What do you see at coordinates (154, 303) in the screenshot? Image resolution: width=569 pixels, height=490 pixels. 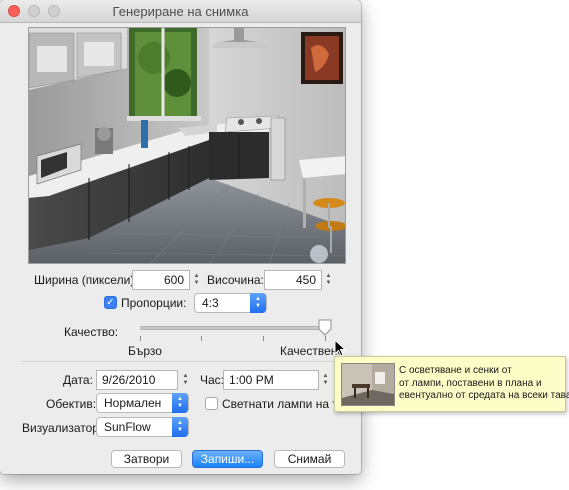 I see `proportions-label: Пропорции:` at bounding box center [154, 303].